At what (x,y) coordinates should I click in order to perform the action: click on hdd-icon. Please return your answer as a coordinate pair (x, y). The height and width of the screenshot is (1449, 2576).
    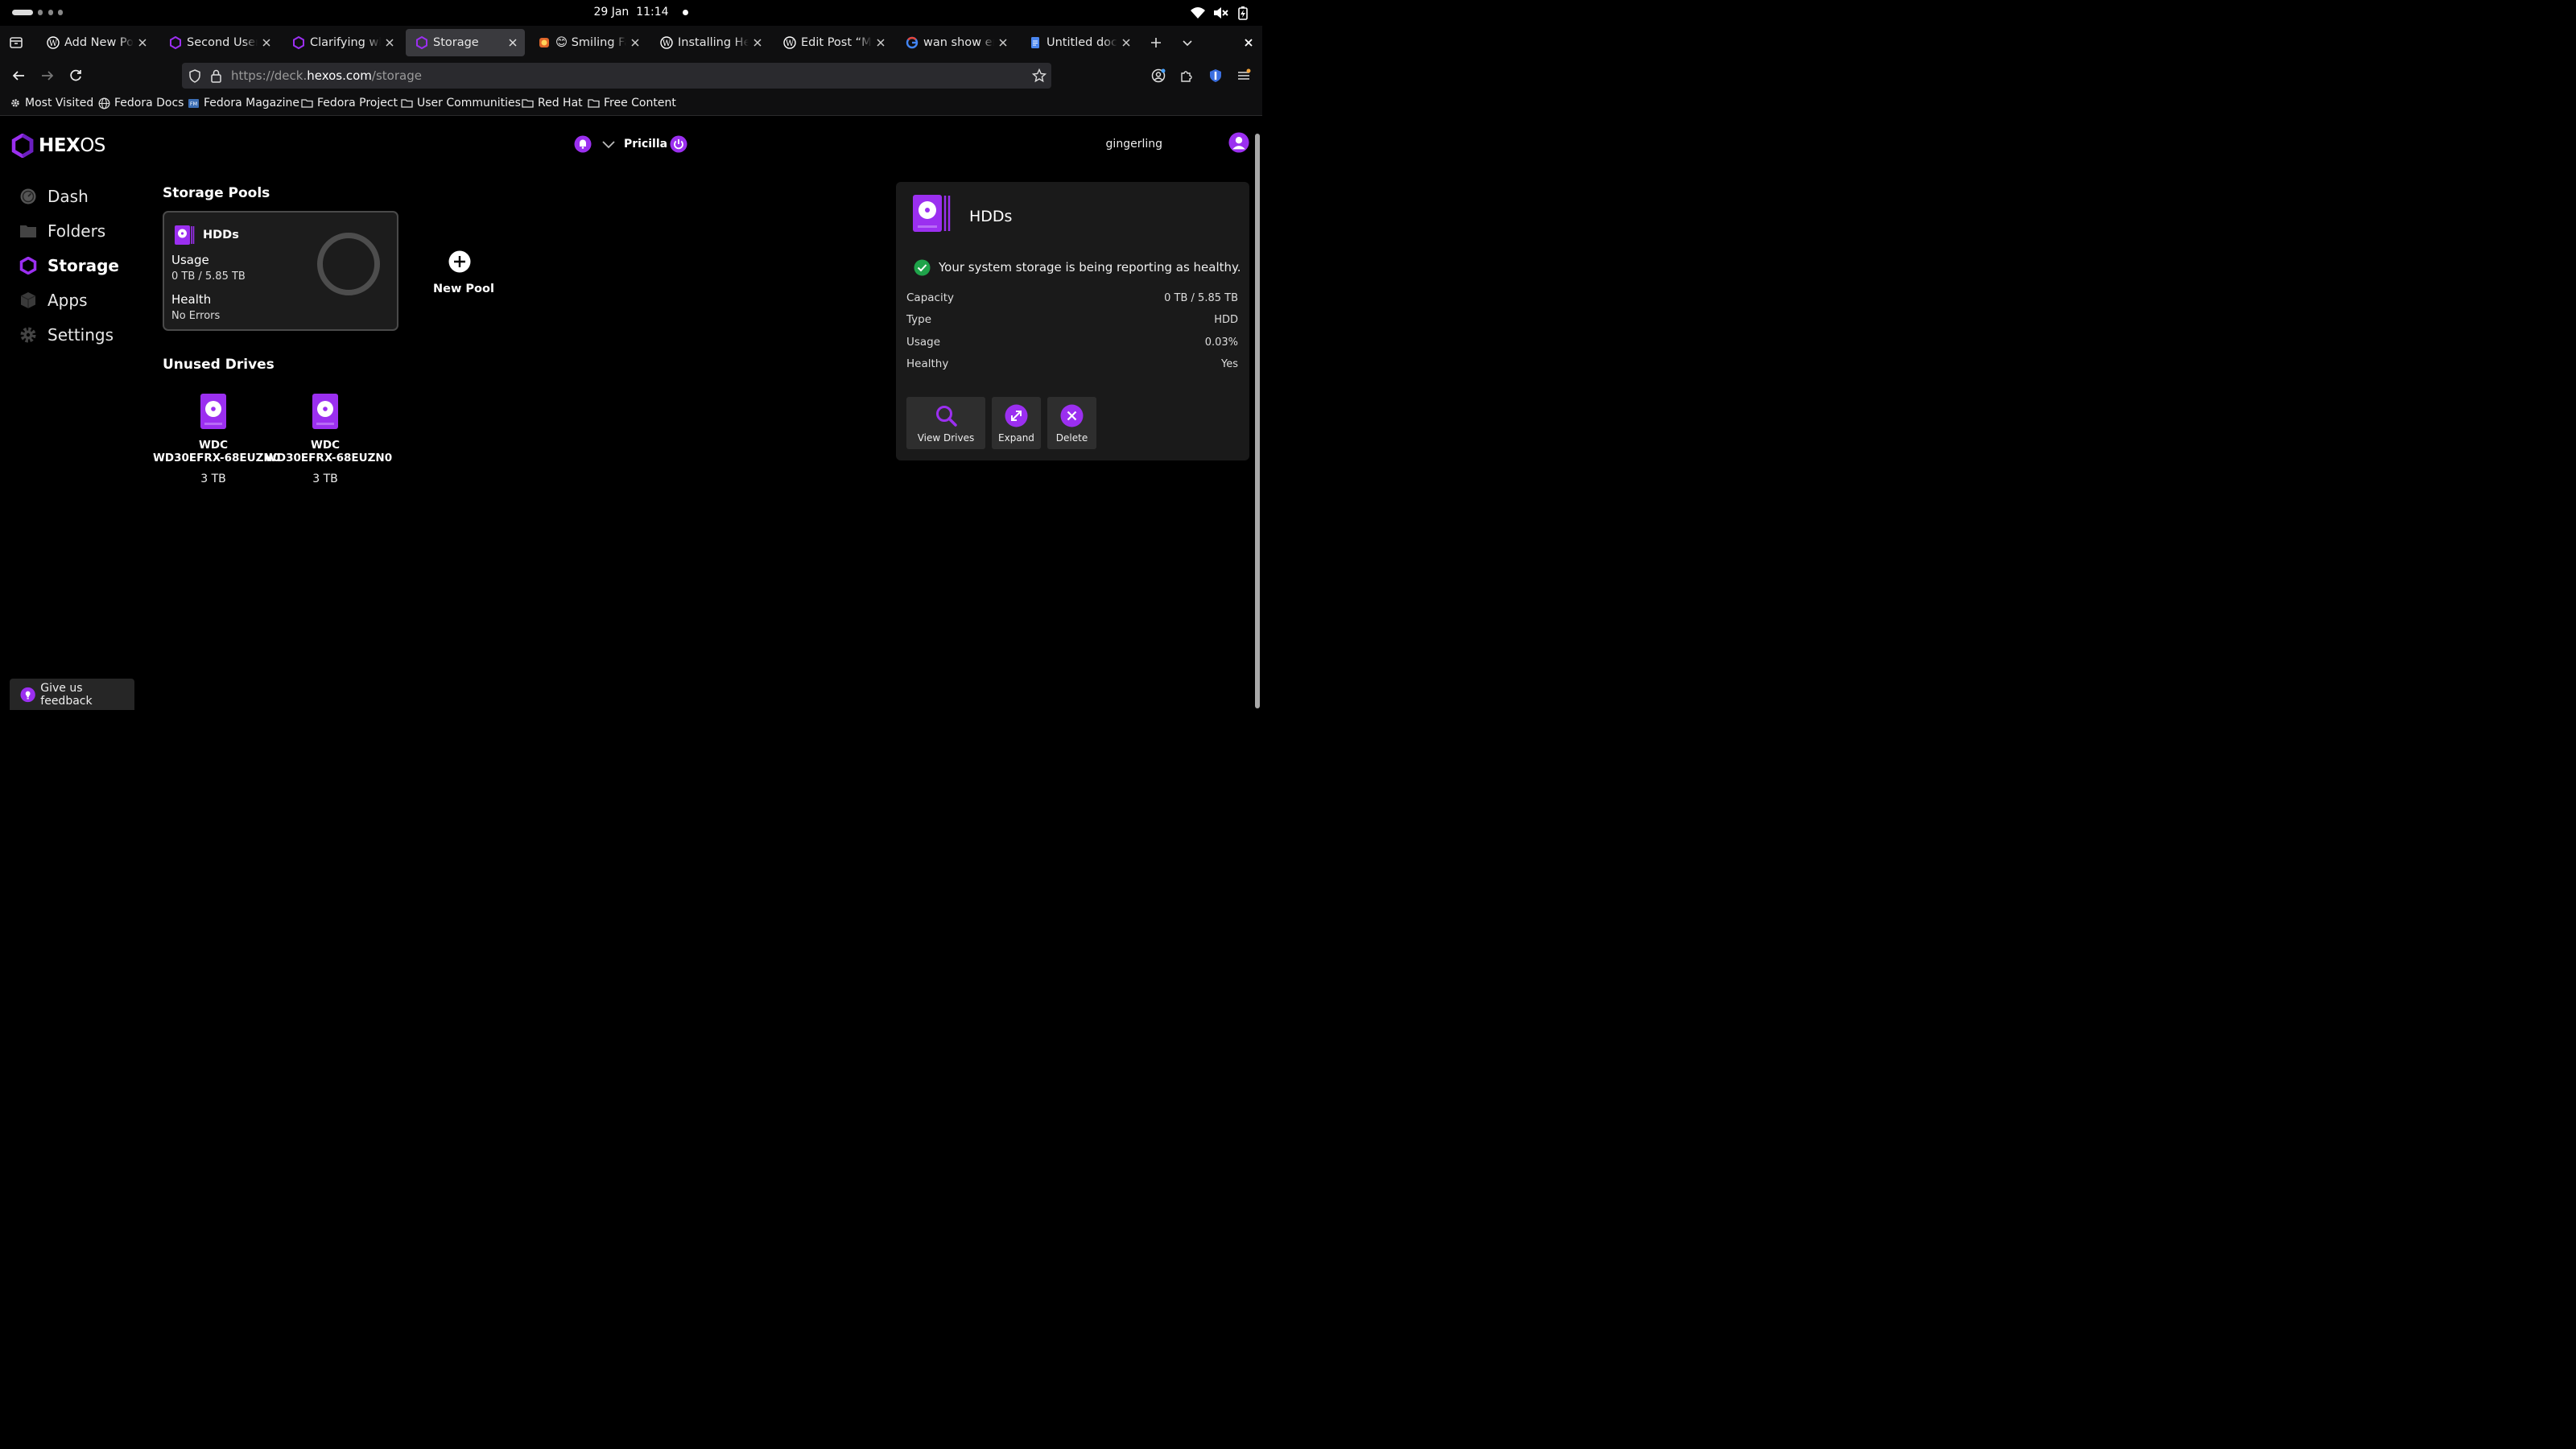
    Looking at the image, I should click on (932, 213).